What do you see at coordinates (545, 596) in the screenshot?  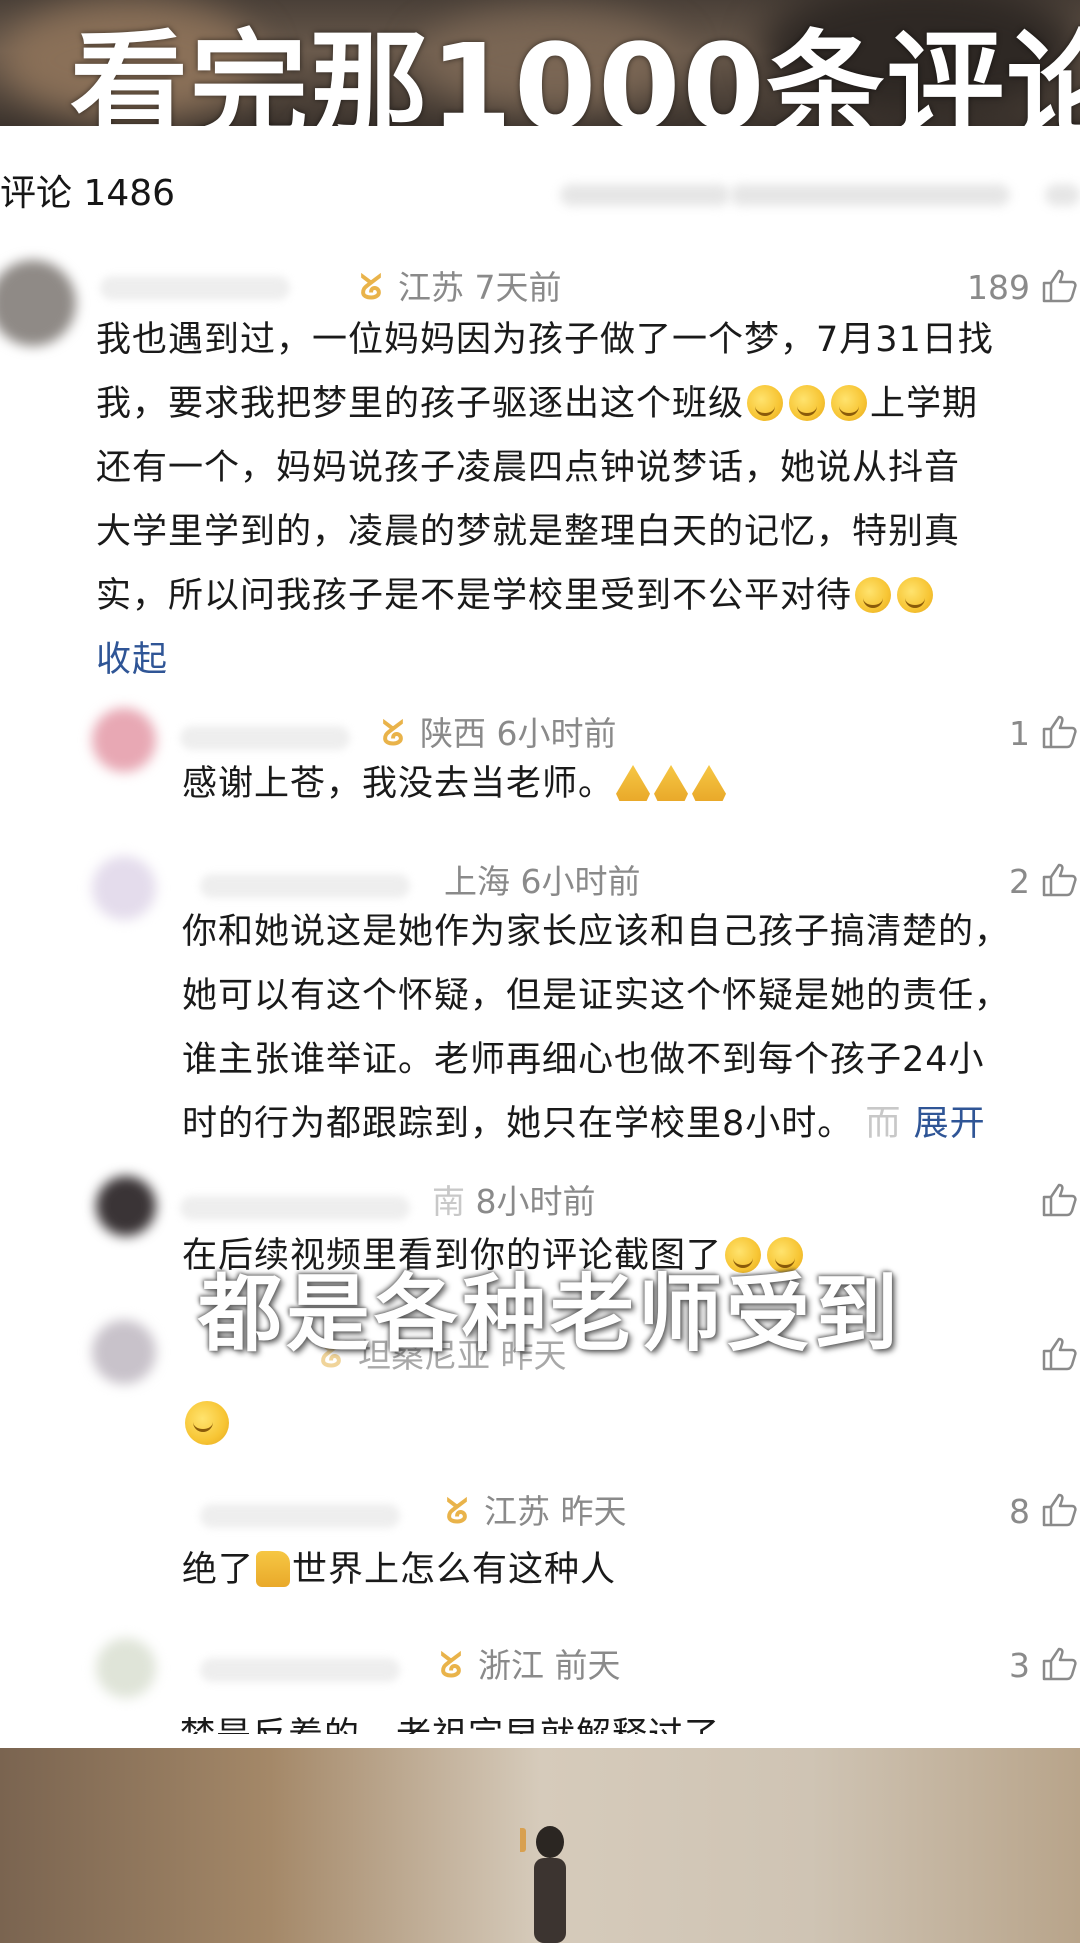 I see `comment-line: 实，所以问我孩子是不是学校里受到不公平对待` at bounding box center [545, 596].